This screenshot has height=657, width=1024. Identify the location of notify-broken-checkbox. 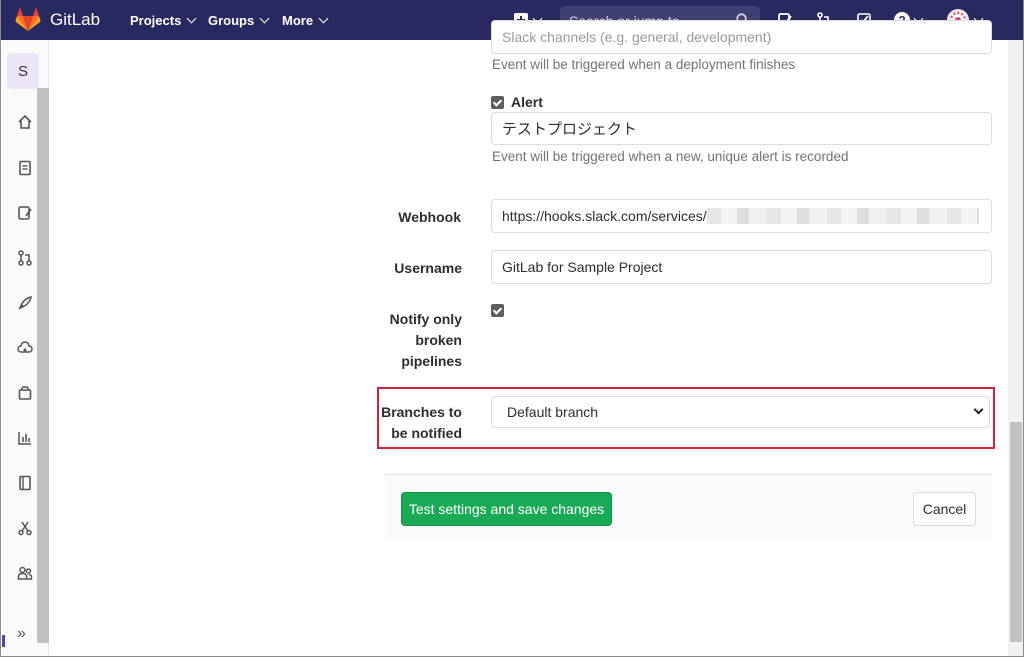
(497, 310).